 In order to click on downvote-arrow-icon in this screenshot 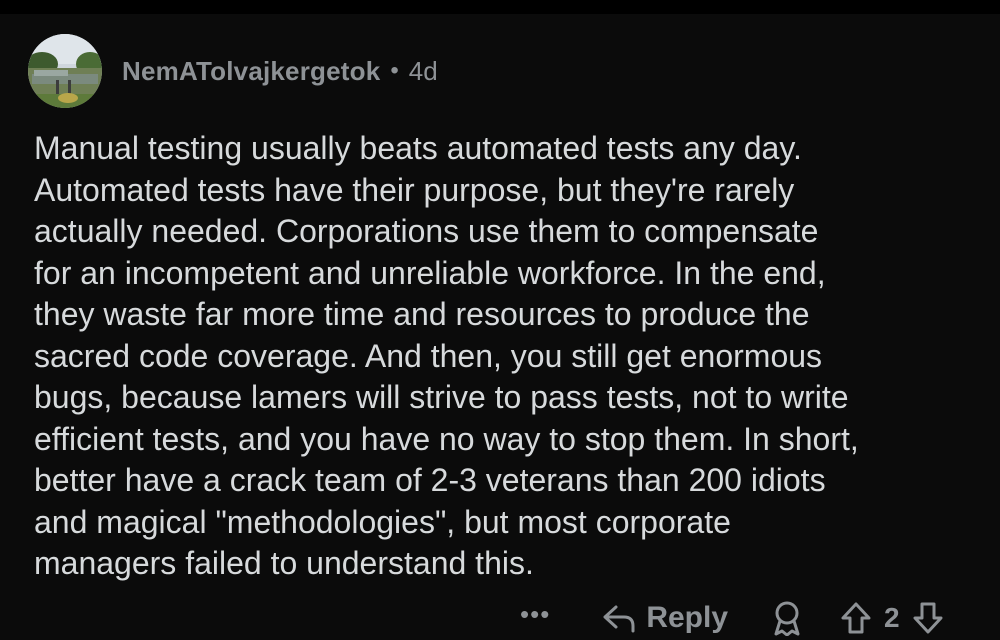, I will do `click(928, 618)`.